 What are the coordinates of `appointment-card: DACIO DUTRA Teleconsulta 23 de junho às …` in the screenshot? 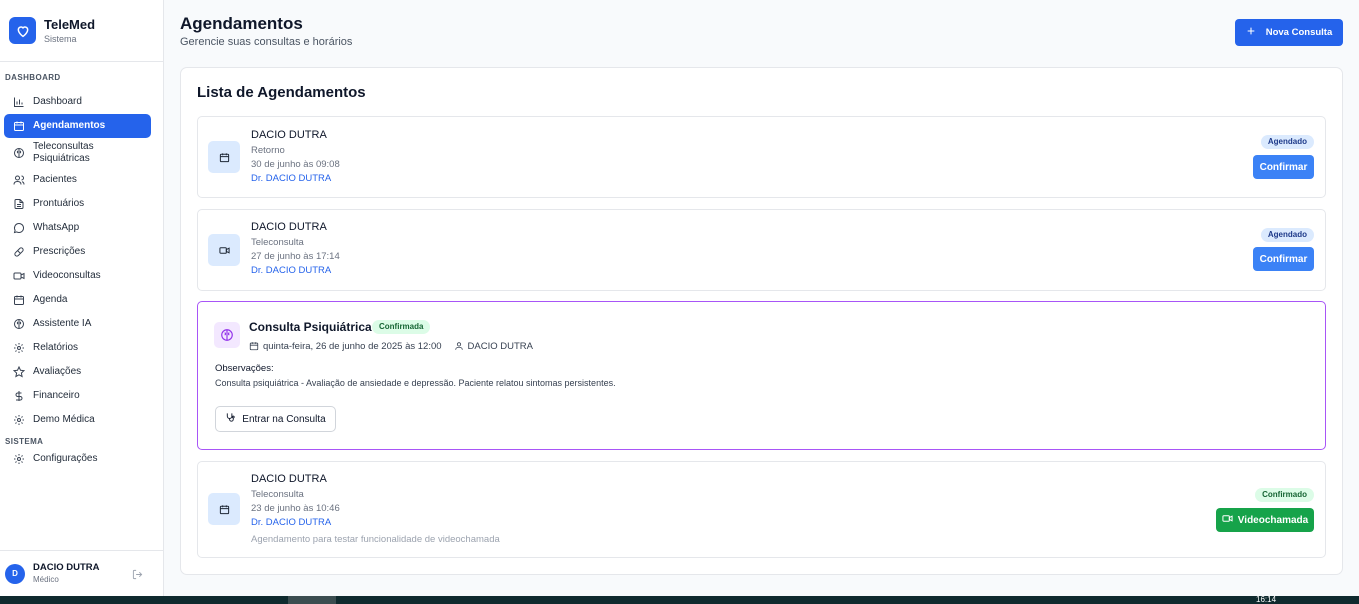 It's located at (761, 509).